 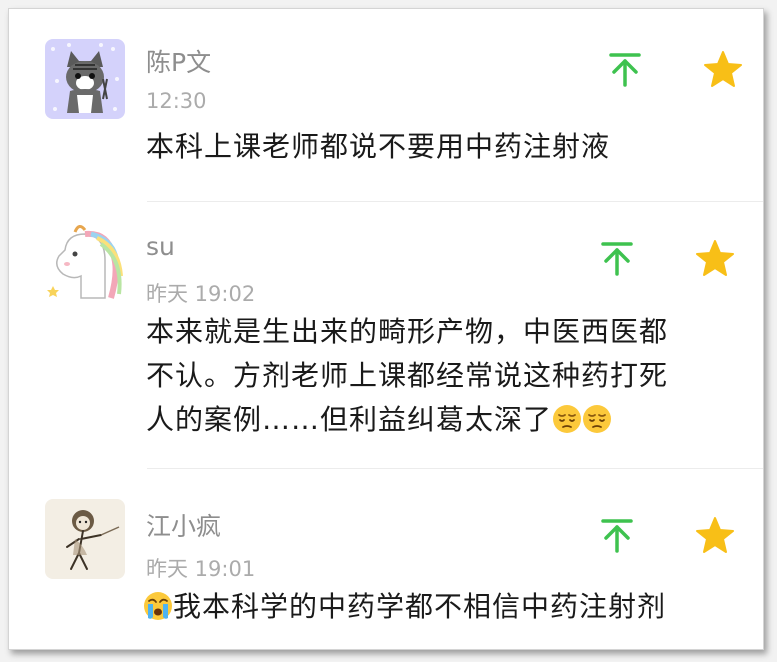 I want to click on avatar-unicorn, so click(x=85, y=260).